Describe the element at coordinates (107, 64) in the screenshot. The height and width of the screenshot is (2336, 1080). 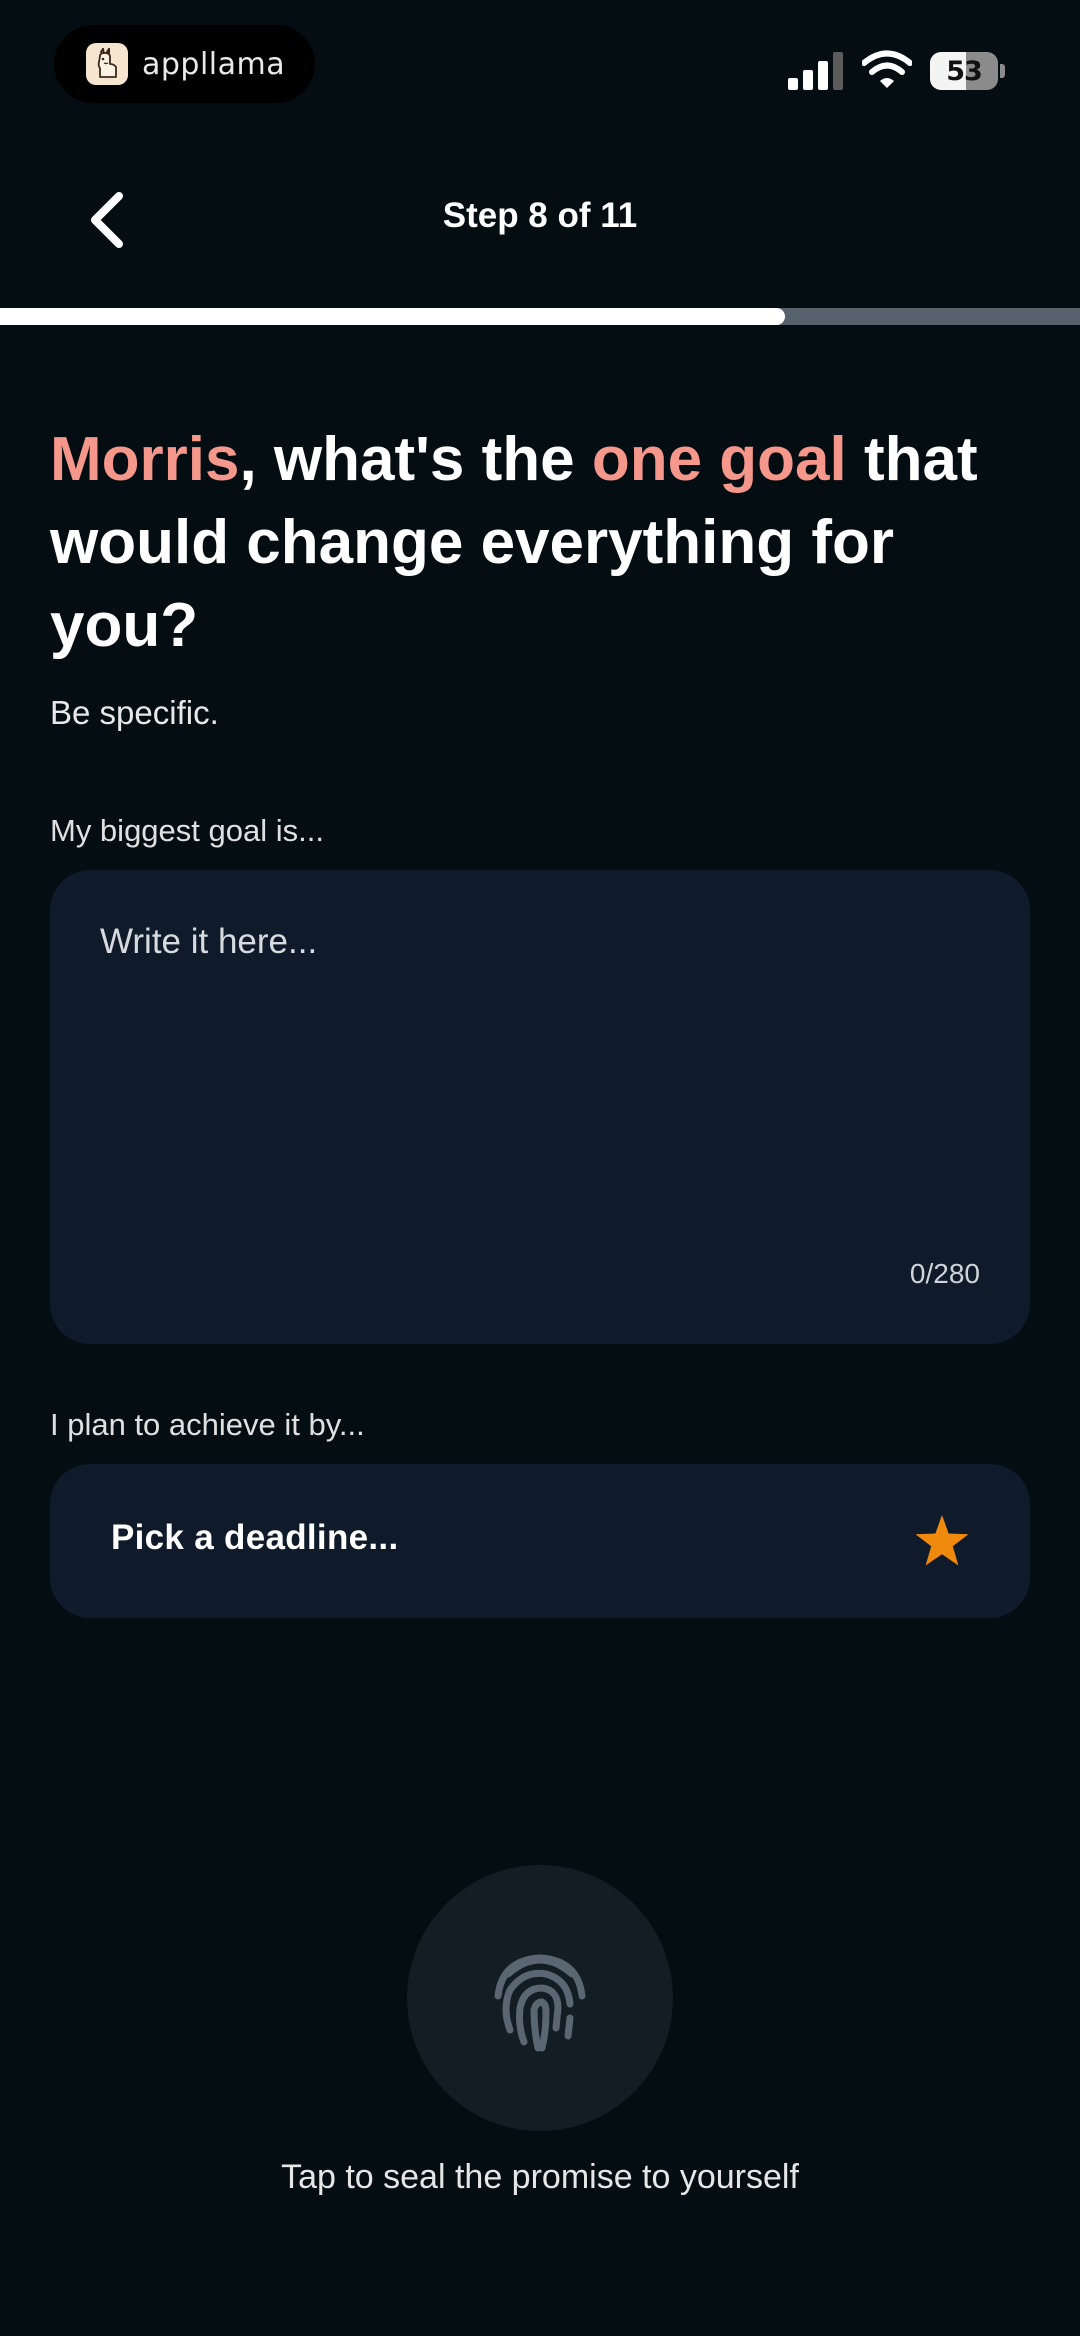
I see `llama-logo-icon` at that location.